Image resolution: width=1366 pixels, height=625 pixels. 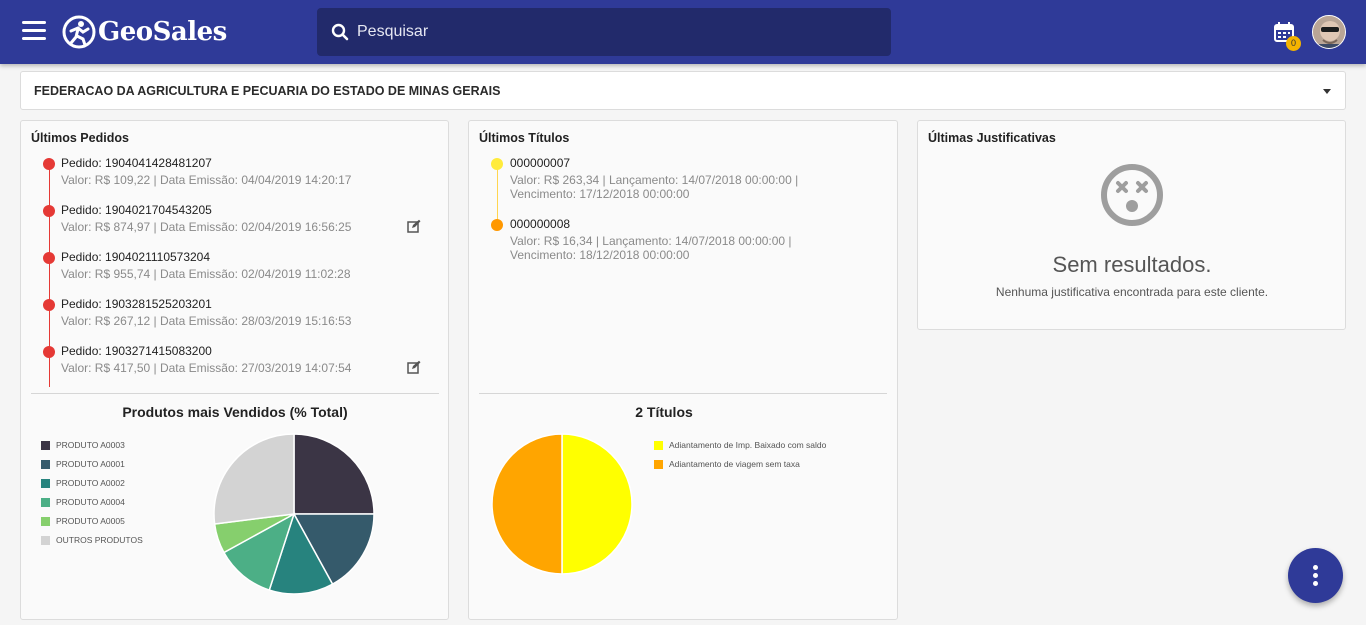 I want to click on chevron-down-icon, so click(x=1327, y=91).